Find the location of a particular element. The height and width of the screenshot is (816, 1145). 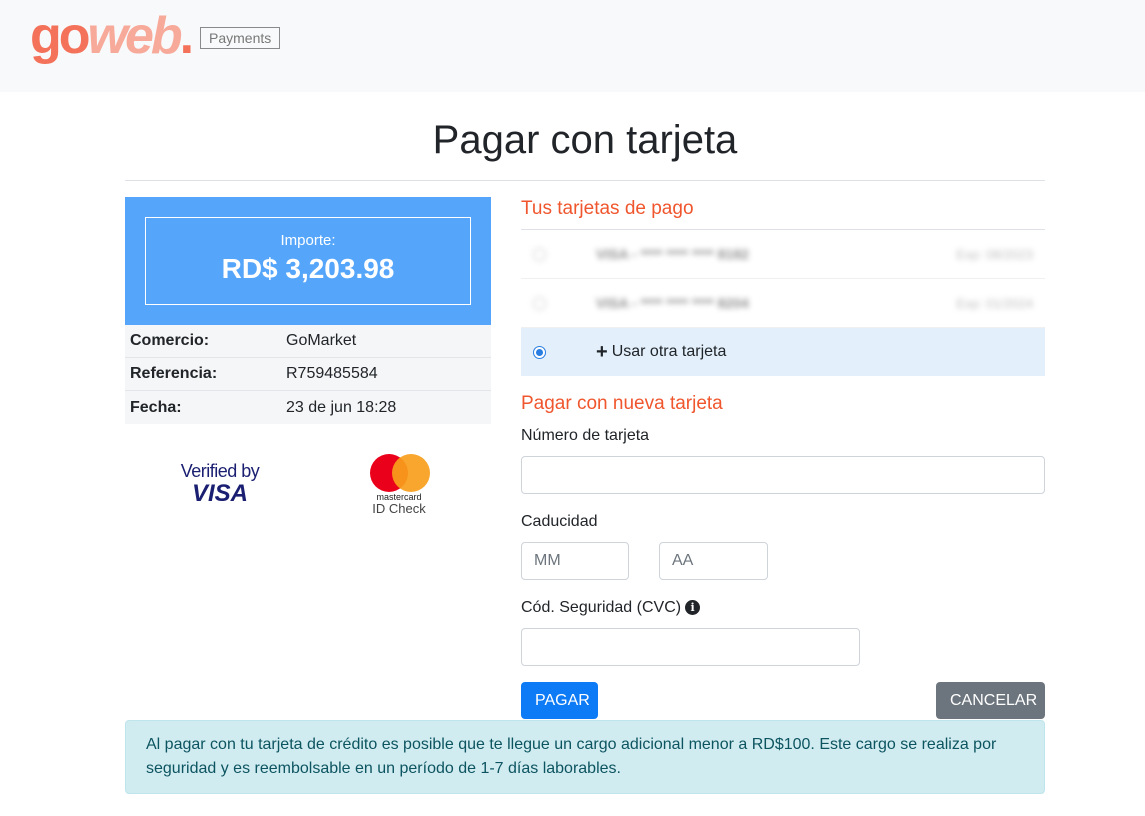

cvc-input is located at coordinates (690, 647).